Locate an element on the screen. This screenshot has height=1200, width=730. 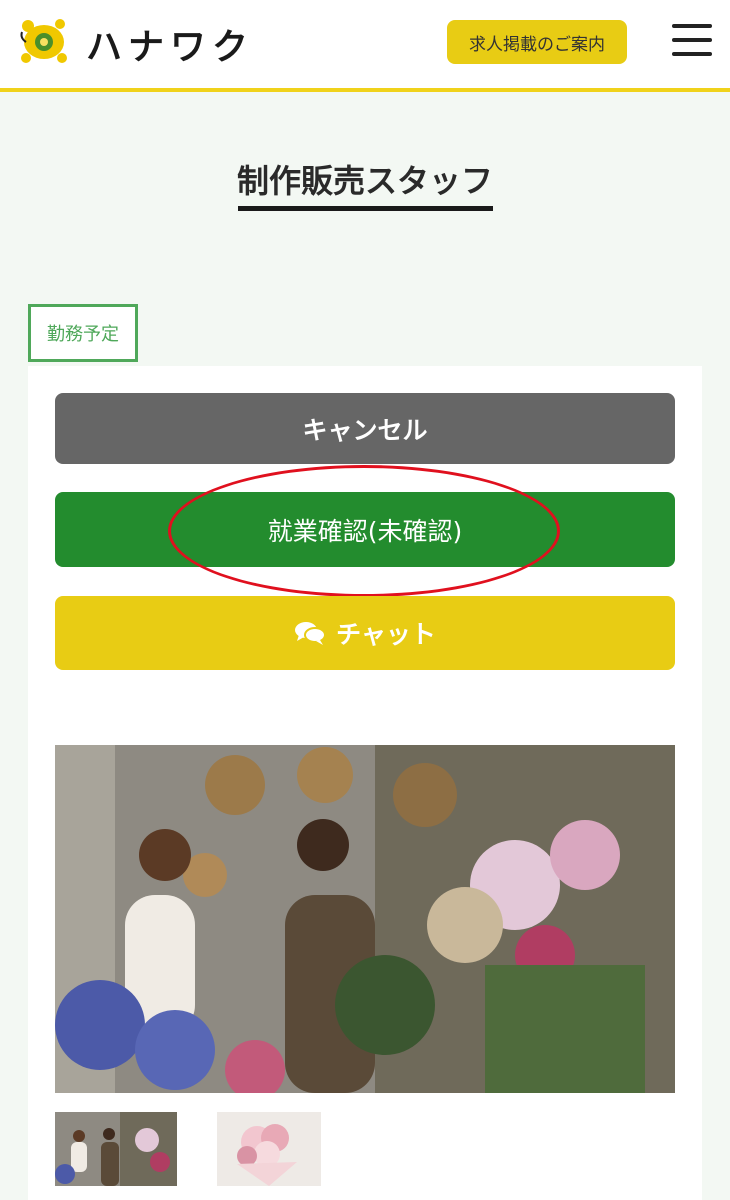
chat-bubbles-icon is located at coordinates (311, 633).